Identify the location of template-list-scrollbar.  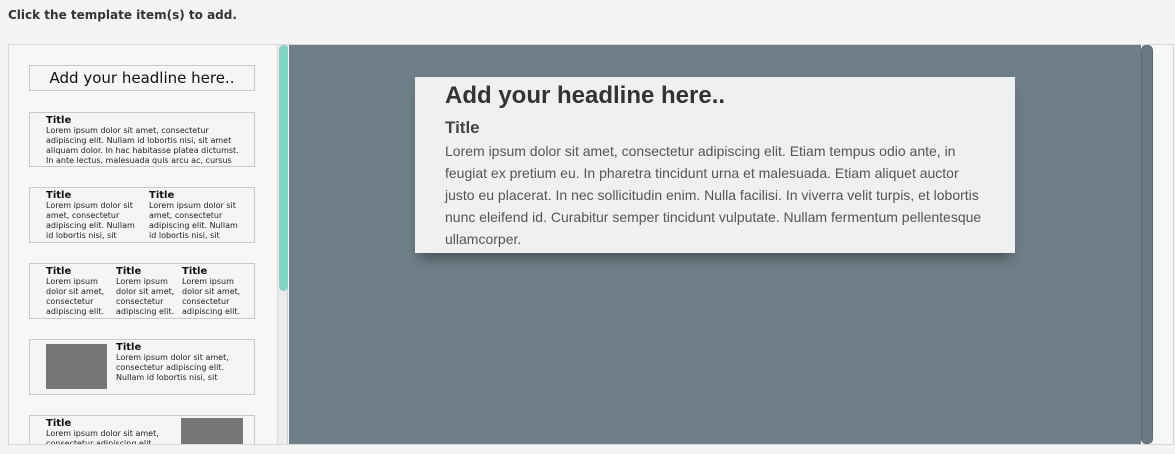
(282, 244).